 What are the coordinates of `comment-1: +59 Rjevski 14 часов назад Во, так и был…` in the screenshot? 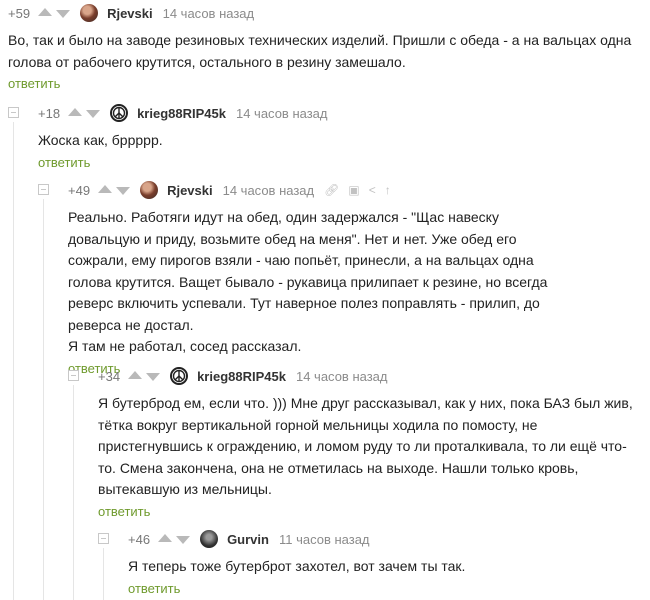 It's located at (323, 47).